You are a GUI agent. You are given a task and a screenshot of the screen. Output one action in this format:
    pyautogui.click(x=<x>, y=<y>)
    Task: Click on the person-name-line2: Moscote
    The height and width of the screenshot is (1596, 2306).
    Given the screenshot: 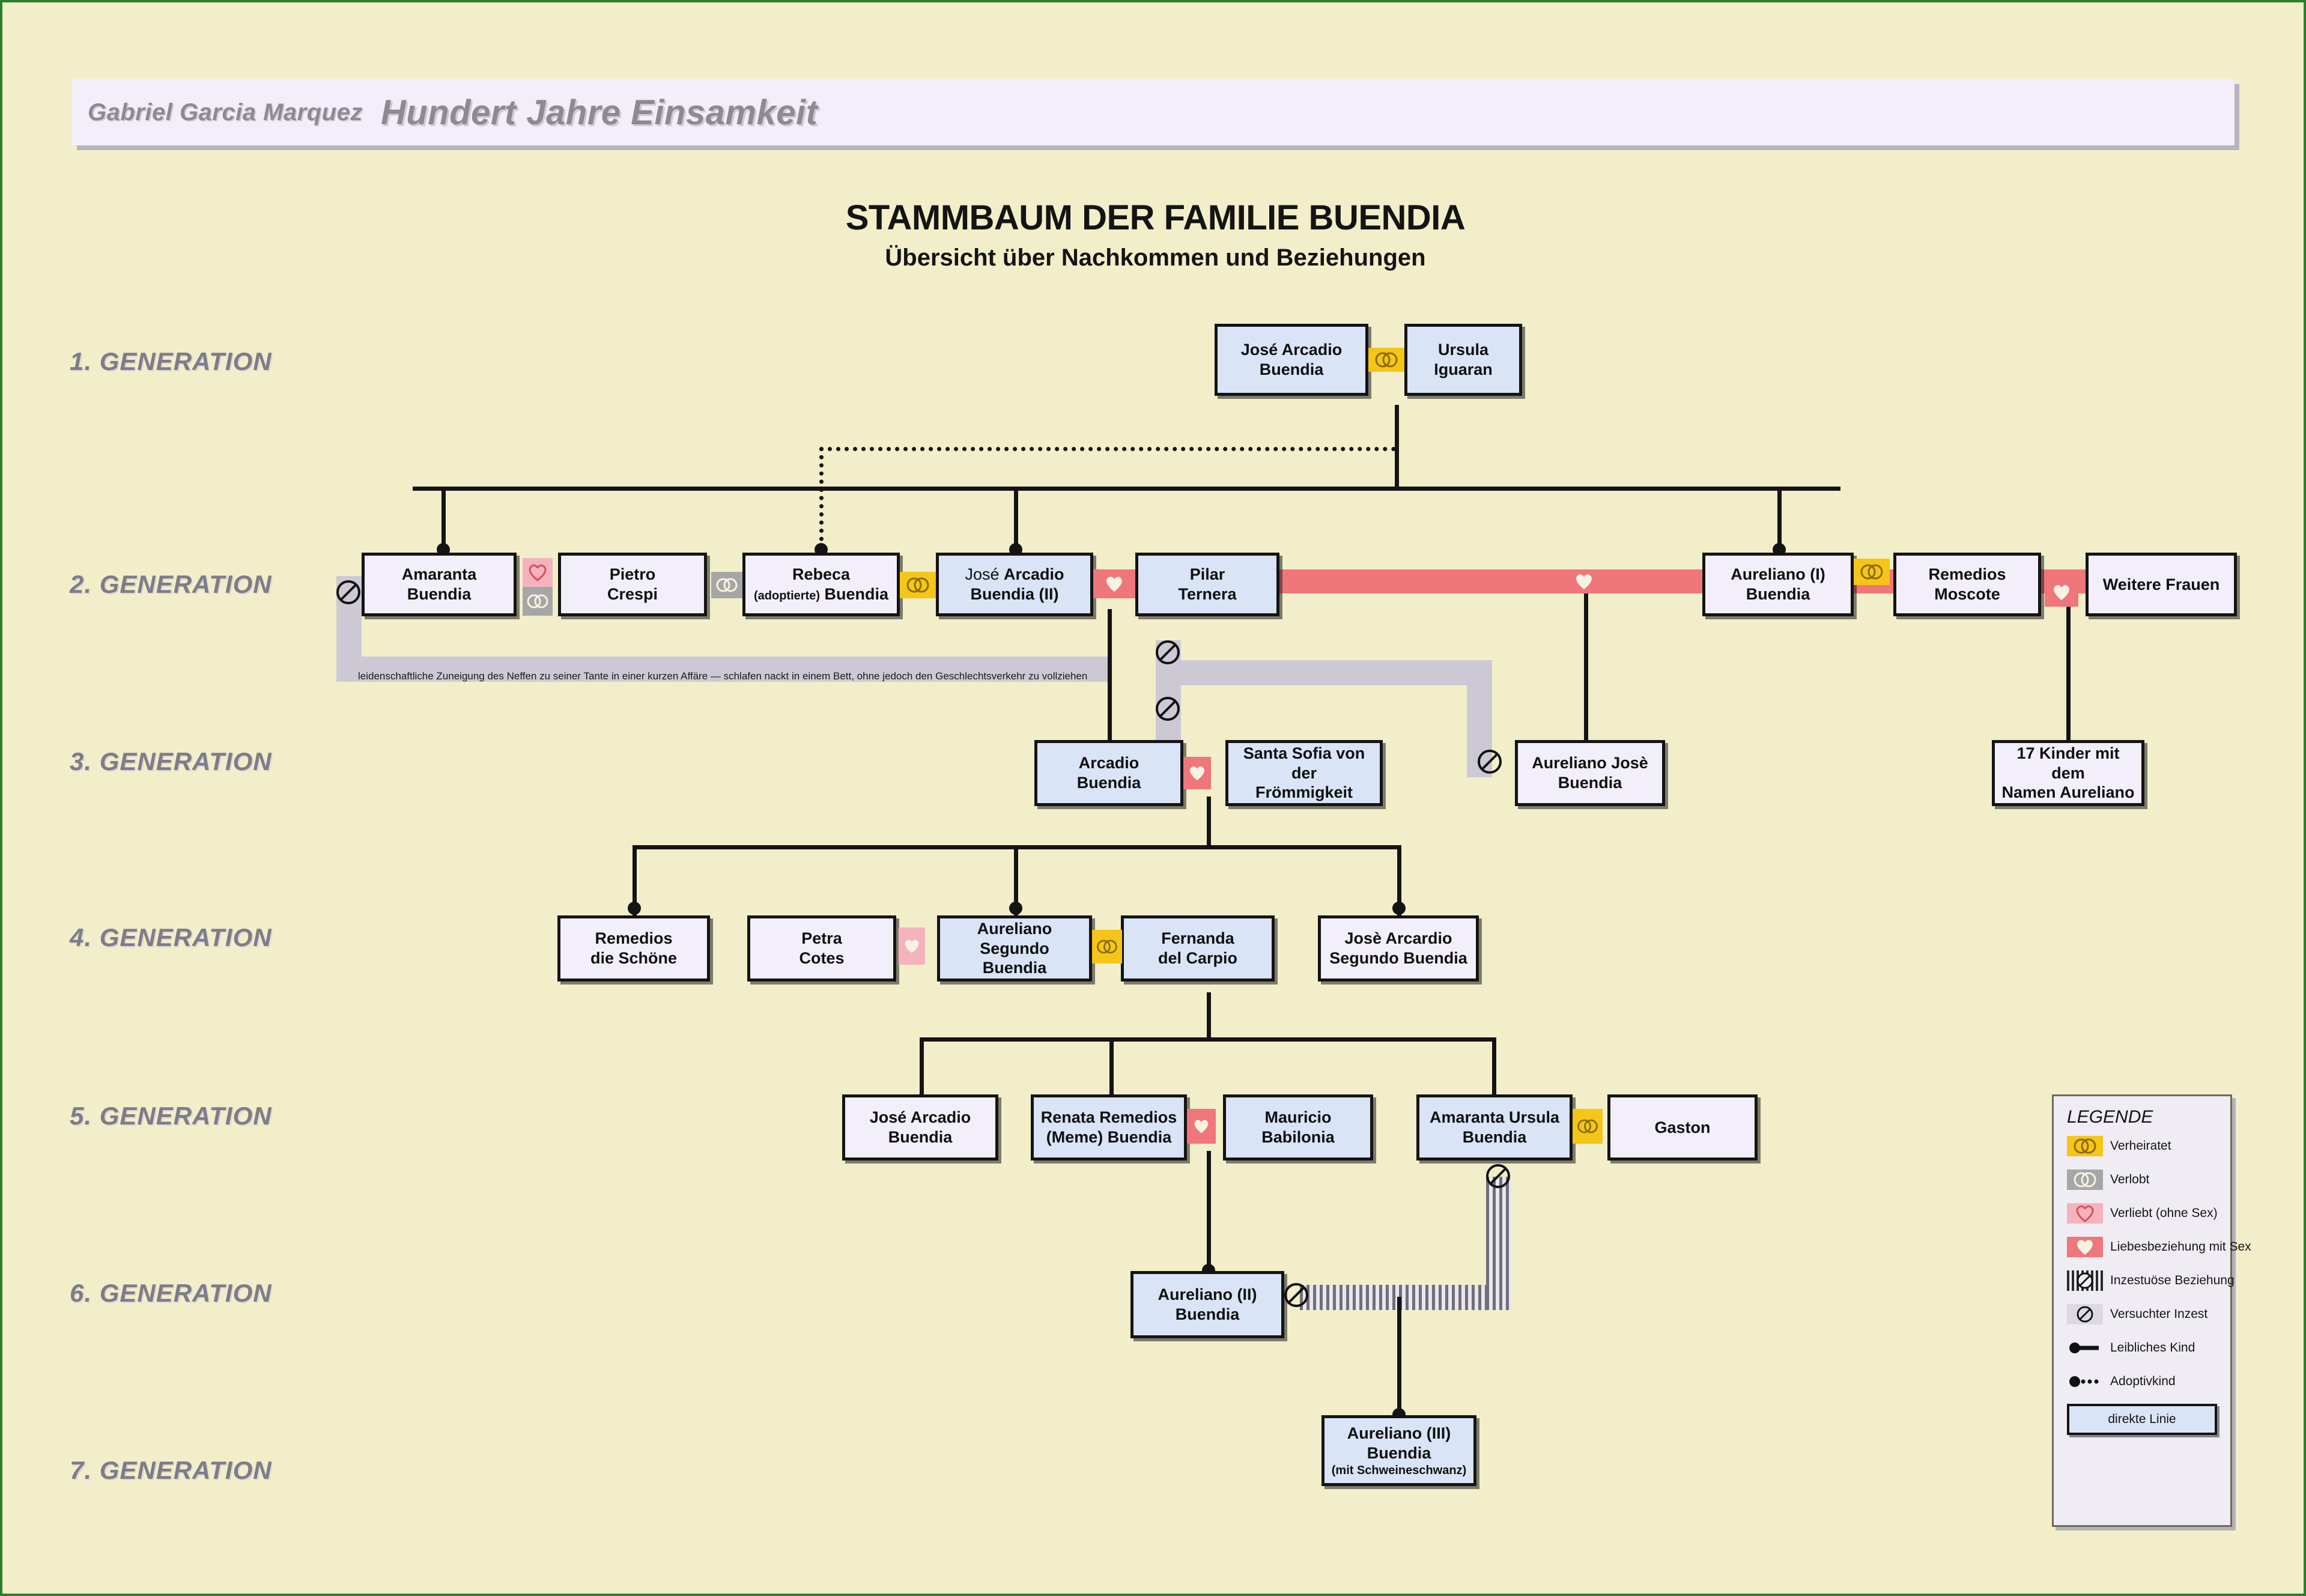 What is the action you would take?
    pyautogui.click(x=1967, y=594)
    